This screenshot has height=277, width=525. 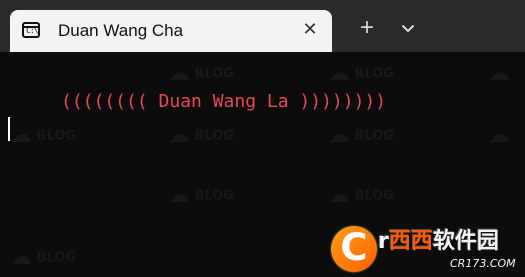 What do you see at coordinates (310, 29) in the screenshot?
I see `close-icon: ✕` at bounding box center [310, 29].